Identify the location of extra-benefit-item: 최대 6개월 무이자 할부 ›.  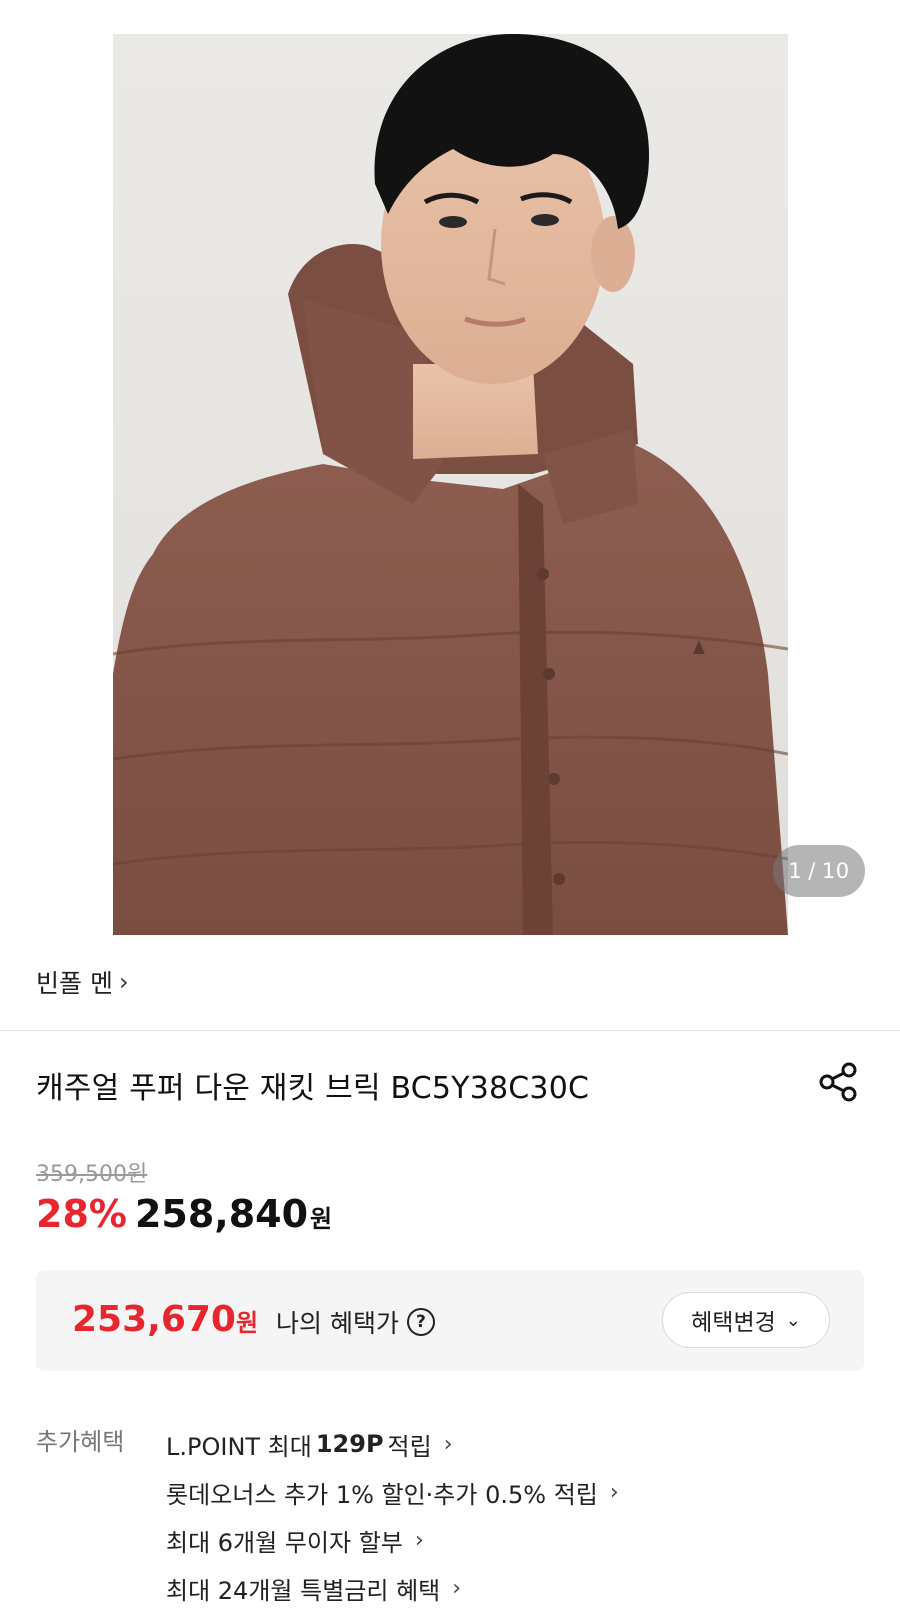
(392, 1540).